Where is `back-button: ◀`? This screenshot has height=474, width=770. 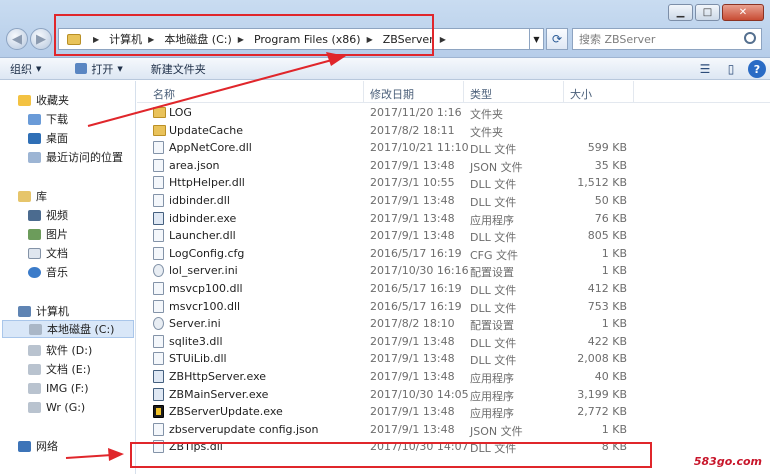
back-button: ◀ is located at coordinates (17, 39).